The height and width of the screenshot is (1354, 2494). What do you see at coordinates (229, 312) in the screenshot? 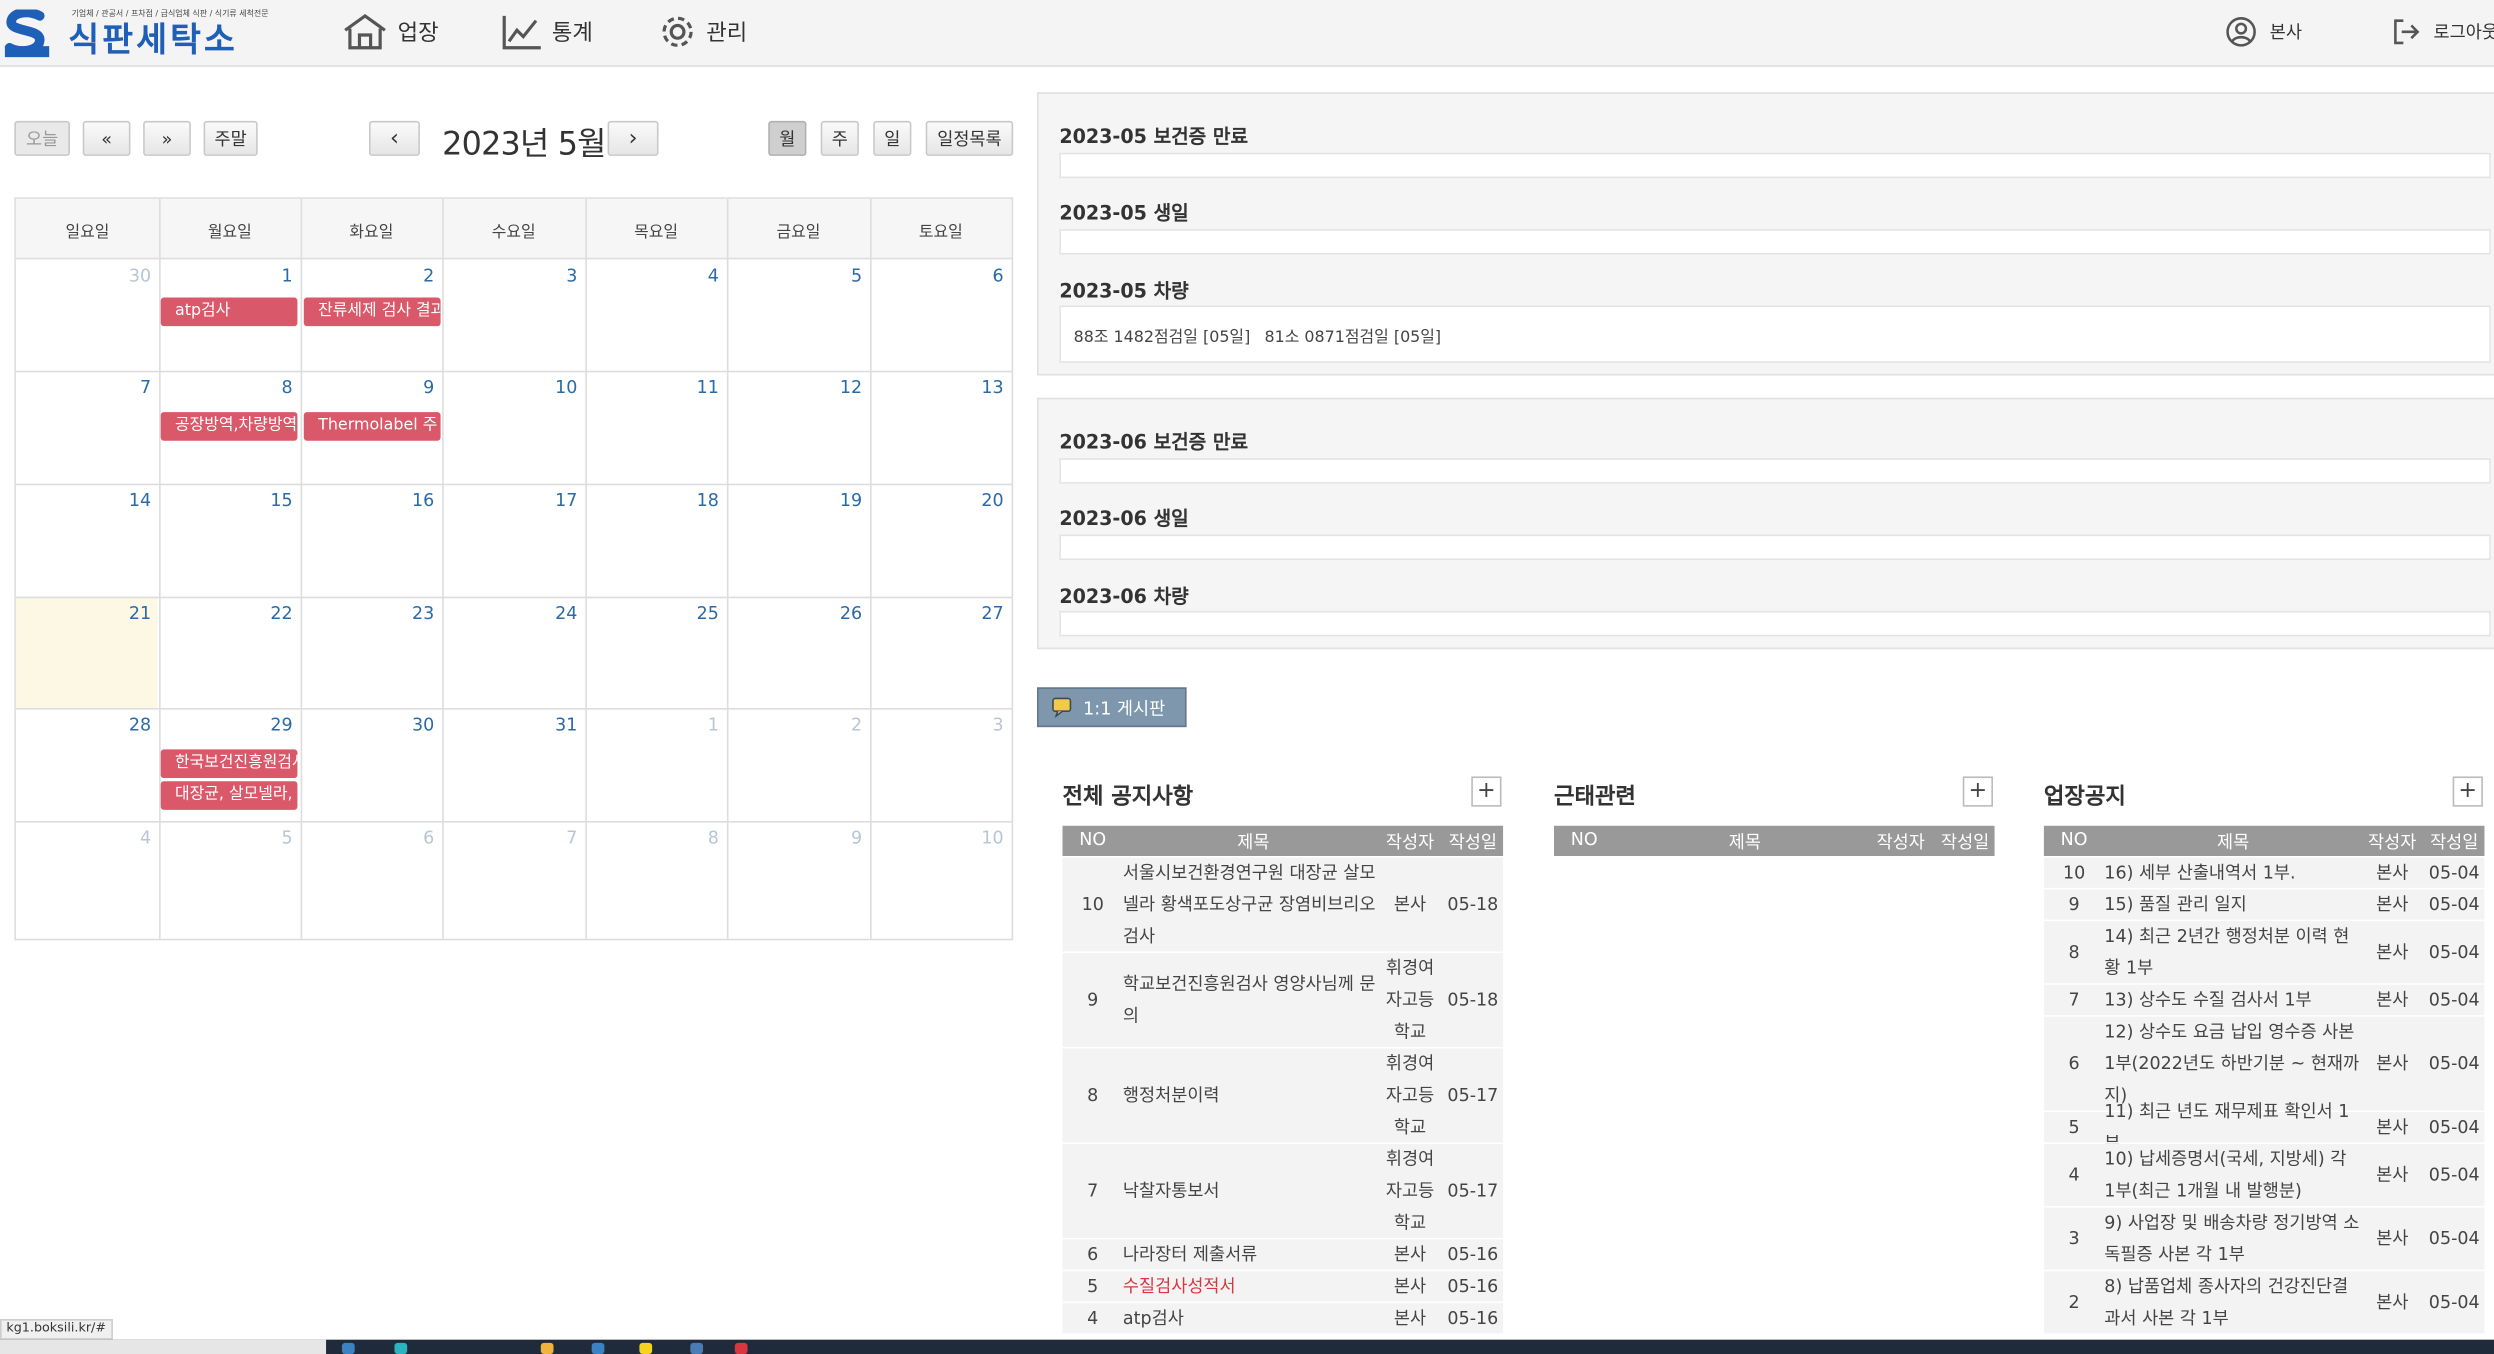
I see `event-atp: atp검사` at bounding box center [229, 312].